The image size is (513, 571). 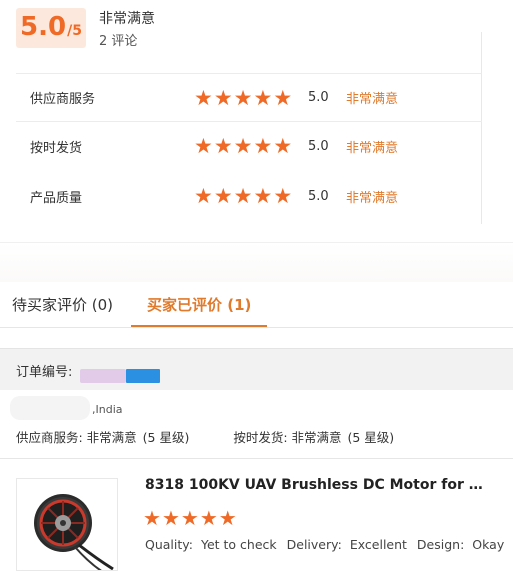 I want to click on buyer-name-redacted, so click(x=50, y=408).